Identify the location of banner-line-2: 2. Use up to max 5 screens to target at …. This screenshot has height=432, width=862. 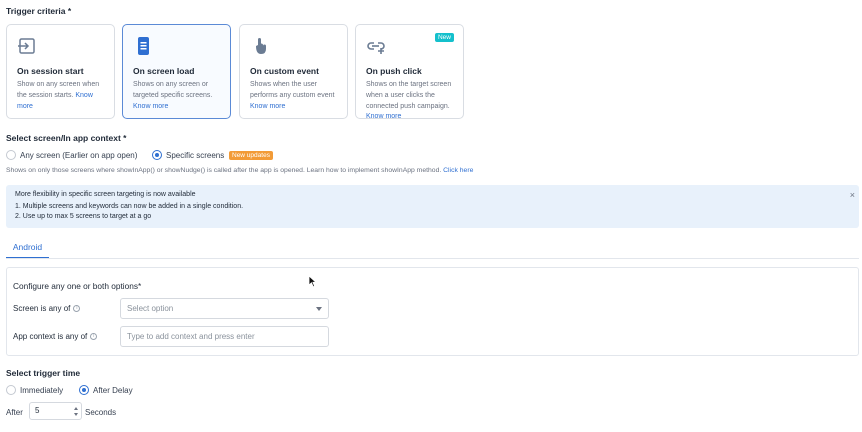
(83, 216).